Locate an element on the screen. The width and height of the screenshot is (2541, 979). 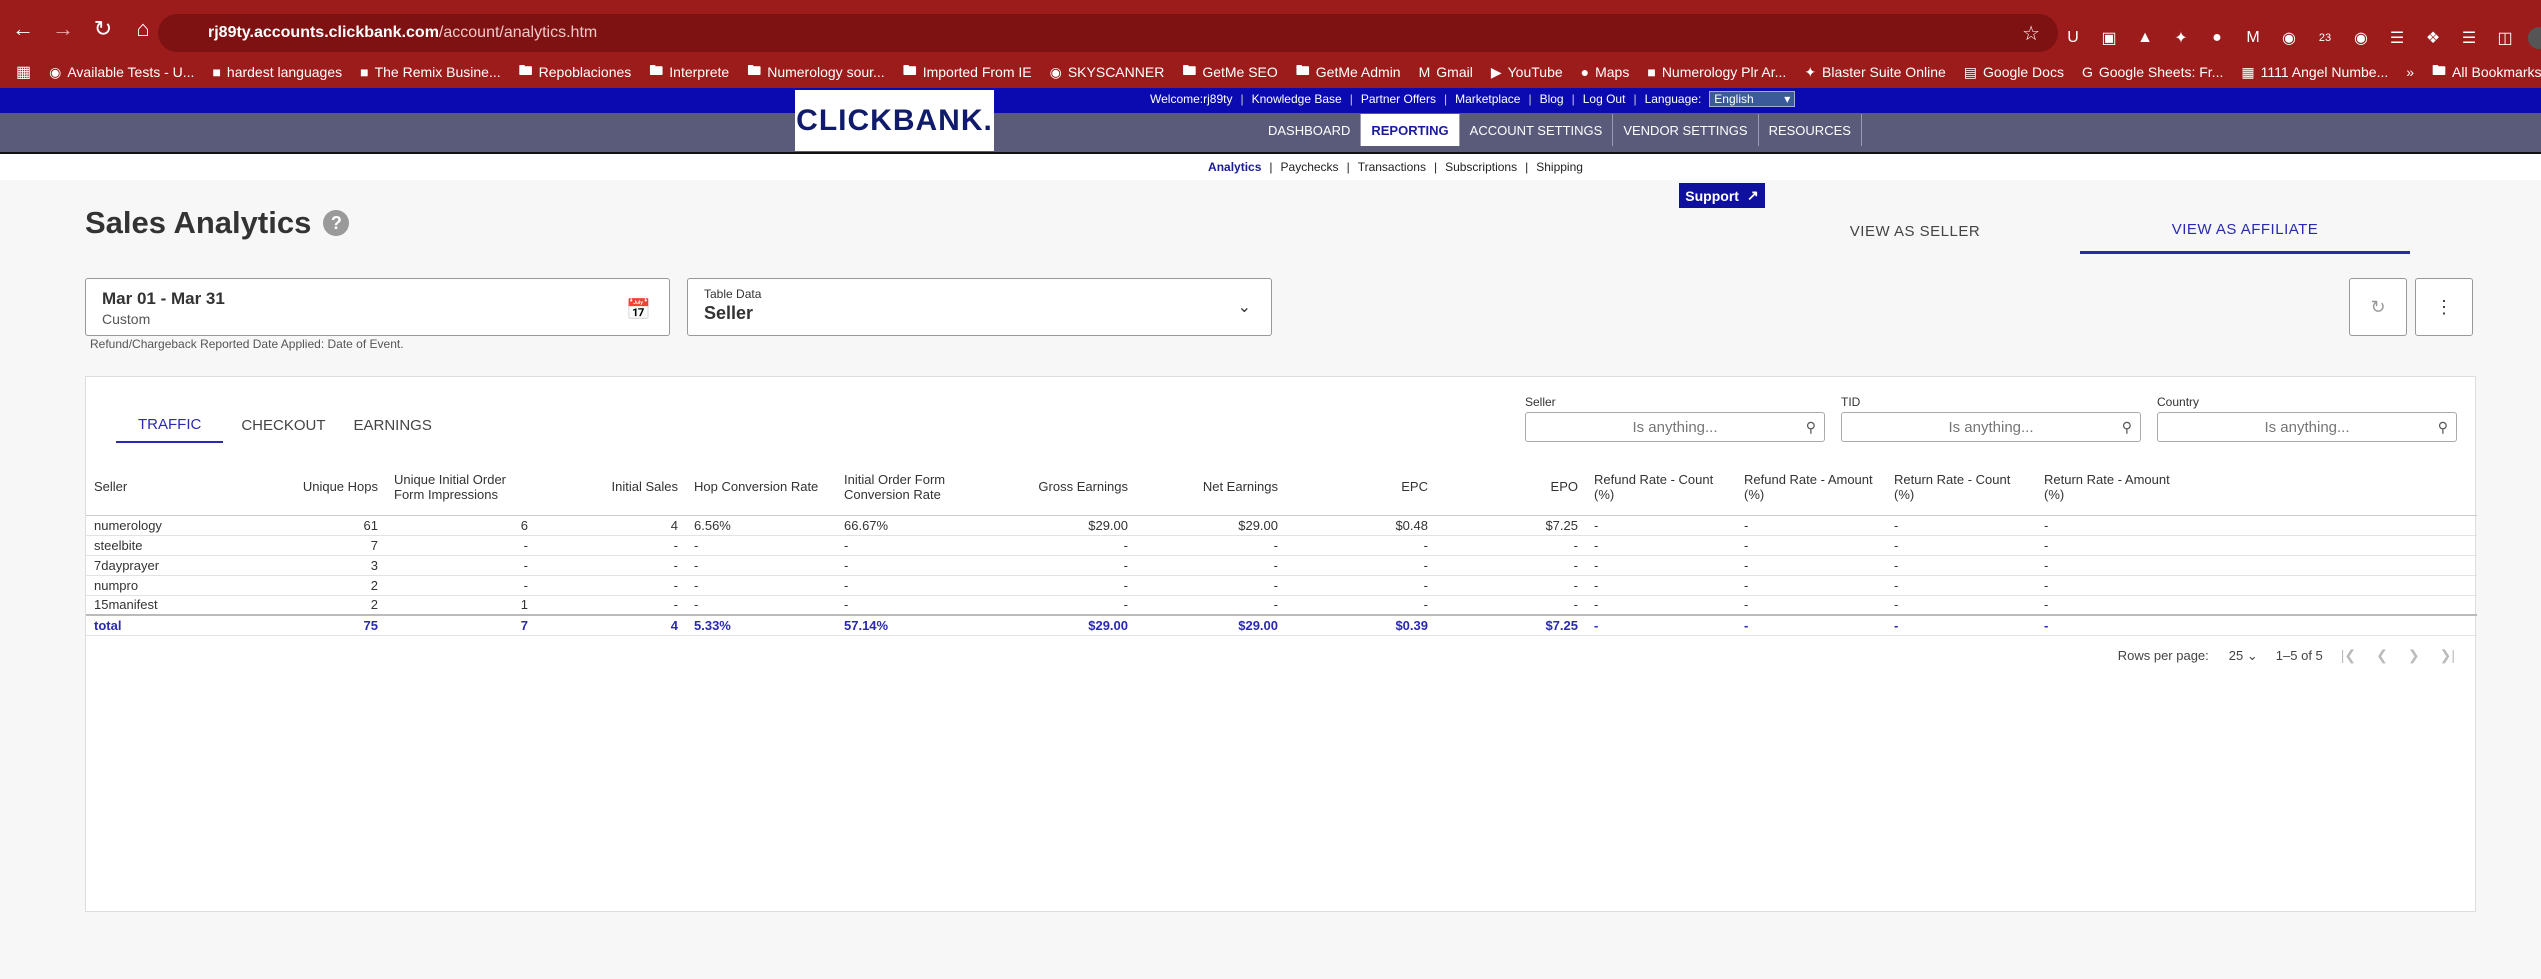
tab-view-as-affiliate: VIEW AS AFFILIATE is located at coordinates (2245, 231).